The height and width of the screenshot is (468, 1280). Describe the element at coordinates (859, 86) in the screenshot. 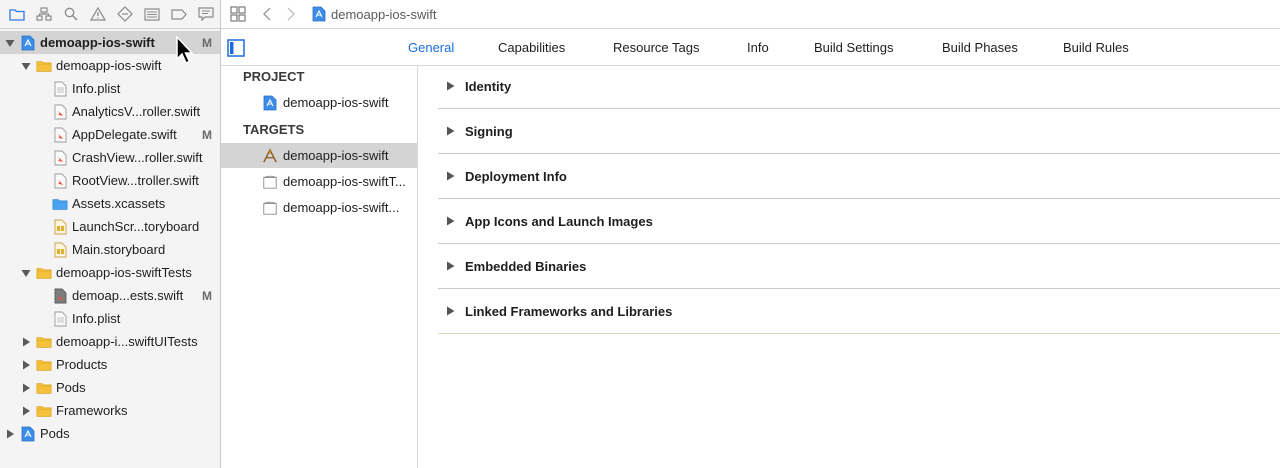

I see `section-identity: Identity` at that location.